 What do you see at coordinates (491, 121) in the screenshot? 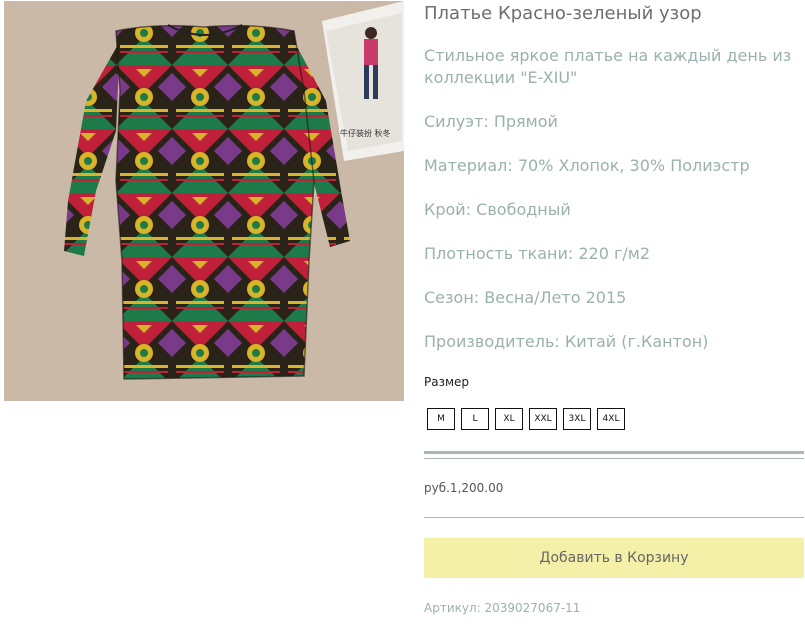
I see `attr-silhouette: Силуэт: Прямой` at bounding box center [491, 121].